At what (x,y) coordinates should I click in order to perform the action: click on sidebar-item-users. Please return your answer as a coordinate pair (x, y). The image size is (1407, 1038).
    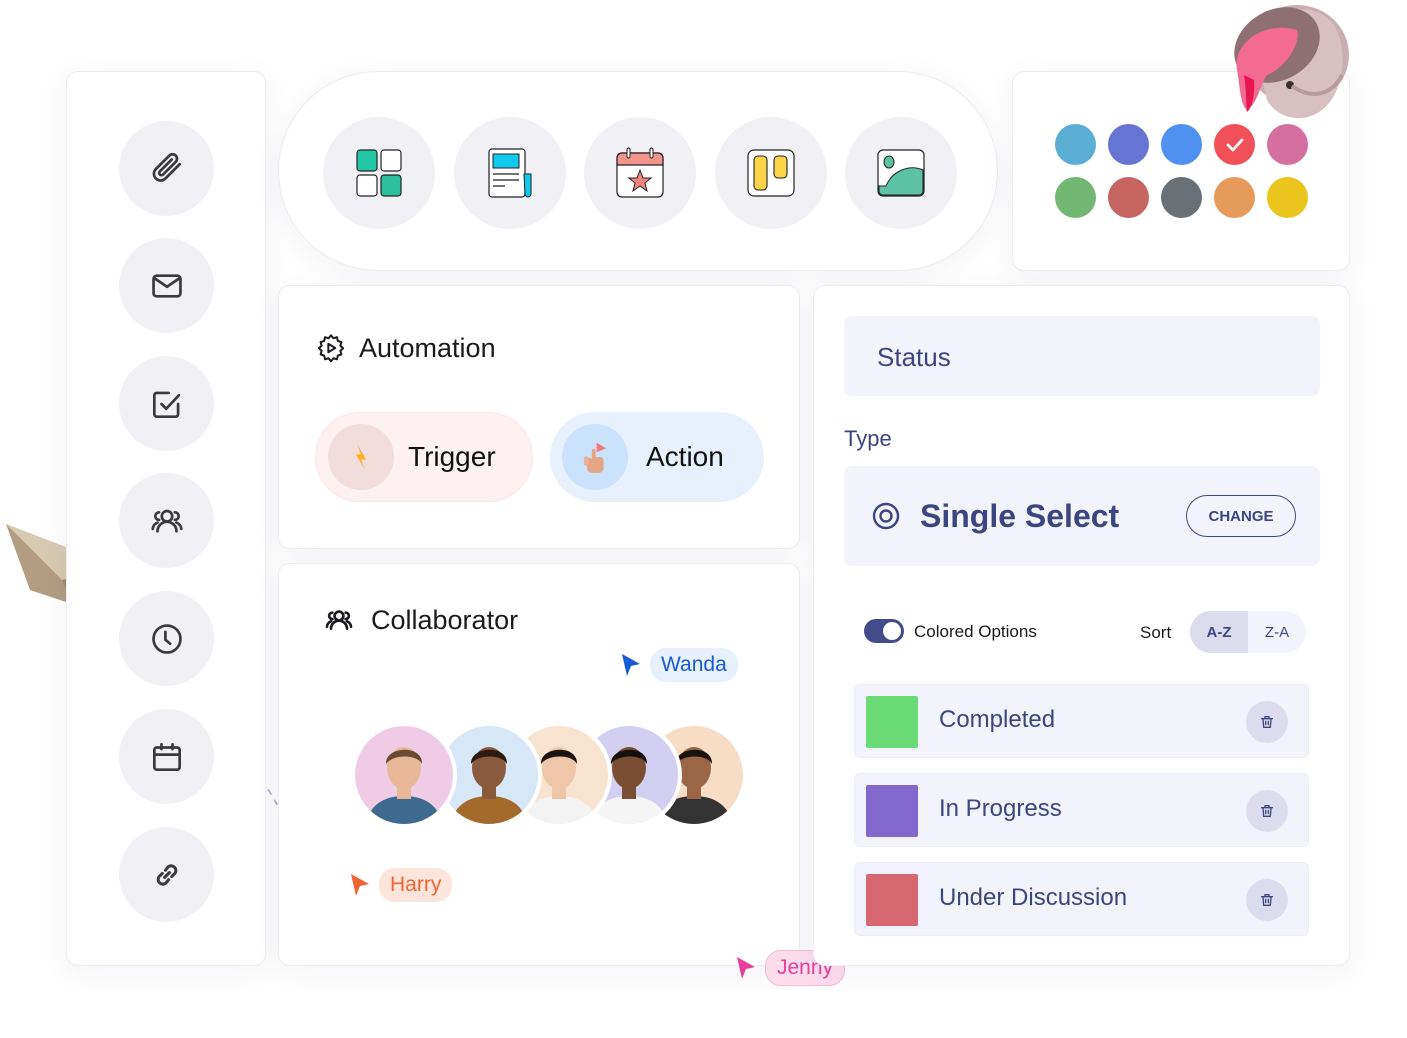
    Looking at the image, I should click on (166, 520).